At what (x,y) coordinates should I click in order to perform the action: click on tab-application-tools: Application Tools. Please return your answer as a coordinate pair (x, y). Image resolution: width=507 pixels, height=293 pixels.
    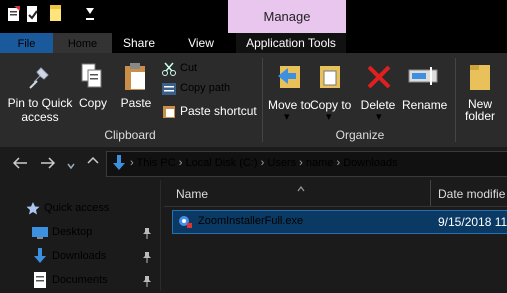
    Looking at the image, I should click on (291, 43).